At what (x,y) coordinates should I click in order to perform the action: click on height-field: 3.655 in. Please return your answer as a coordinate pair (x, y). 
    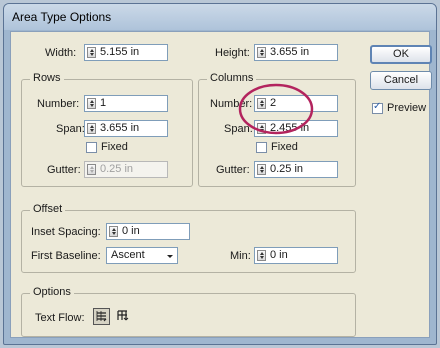
    Looking at the image, I should click on (296, 52).